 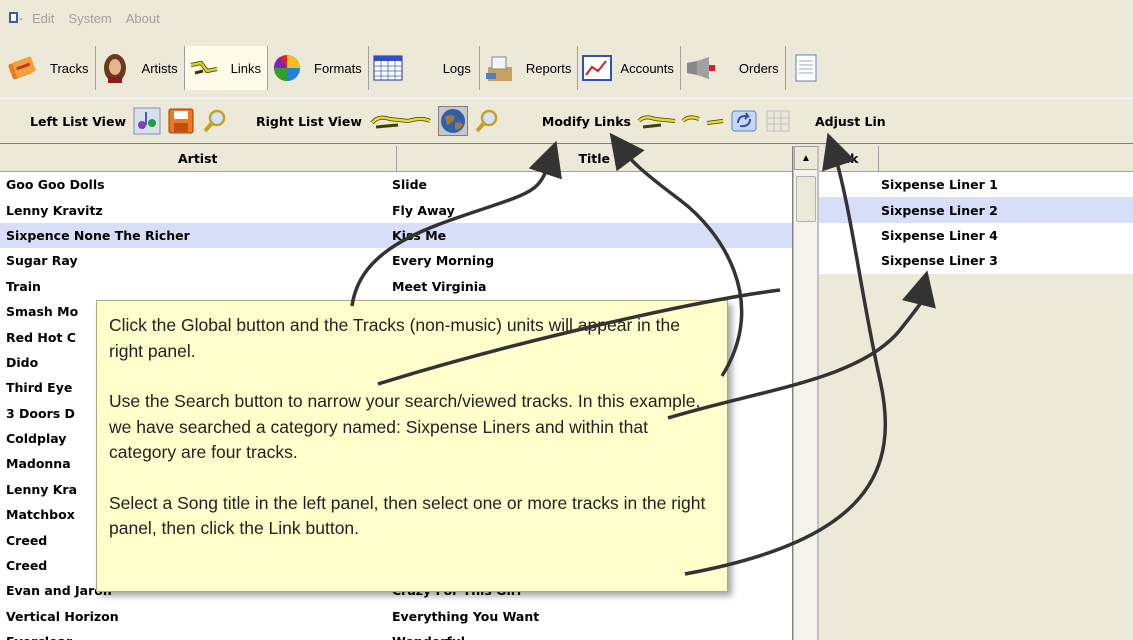 I want to click on artist-cell: Vertical Horizon, so click(x=62, y=616).